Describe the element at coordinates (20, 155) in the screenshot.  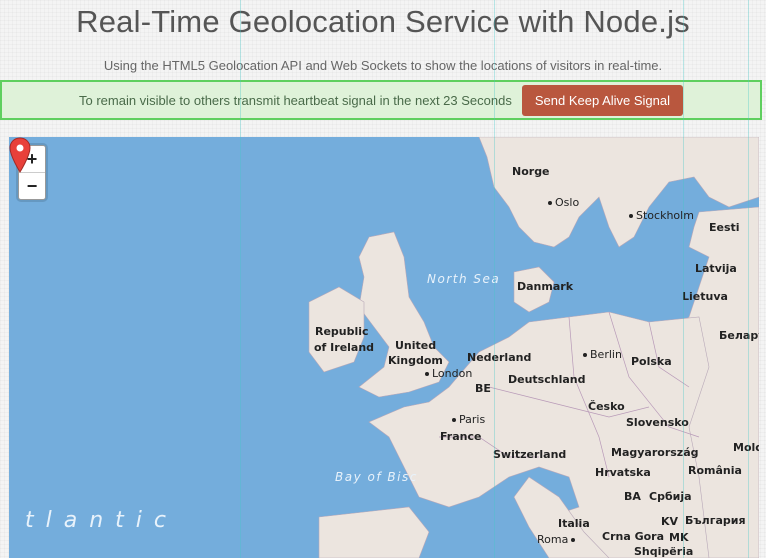
I see `location-marker-icon` at that location.